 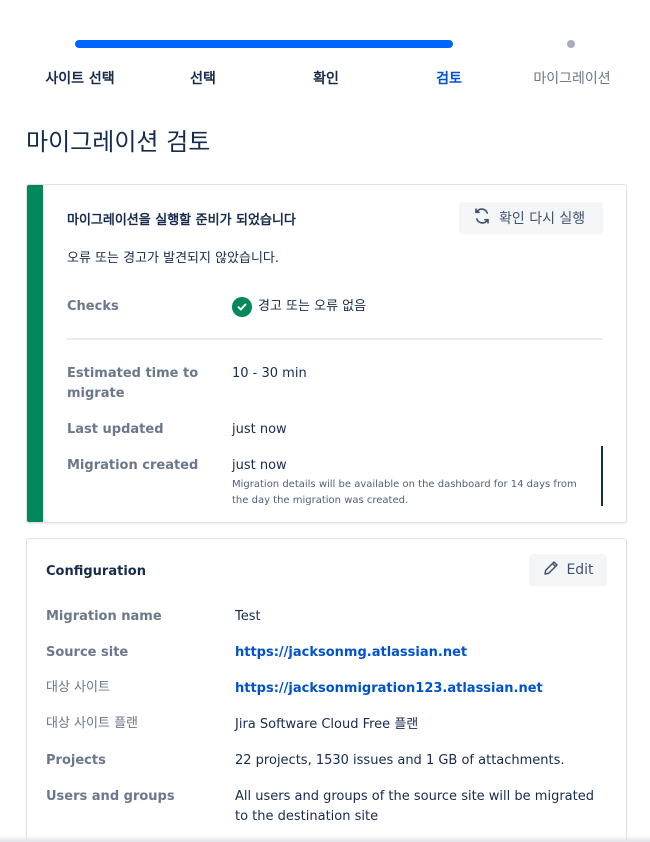 What do you see at coordinates (449, 79) in the screenshot?
I see `step-review: 검토` at bounding box center [449, 79].